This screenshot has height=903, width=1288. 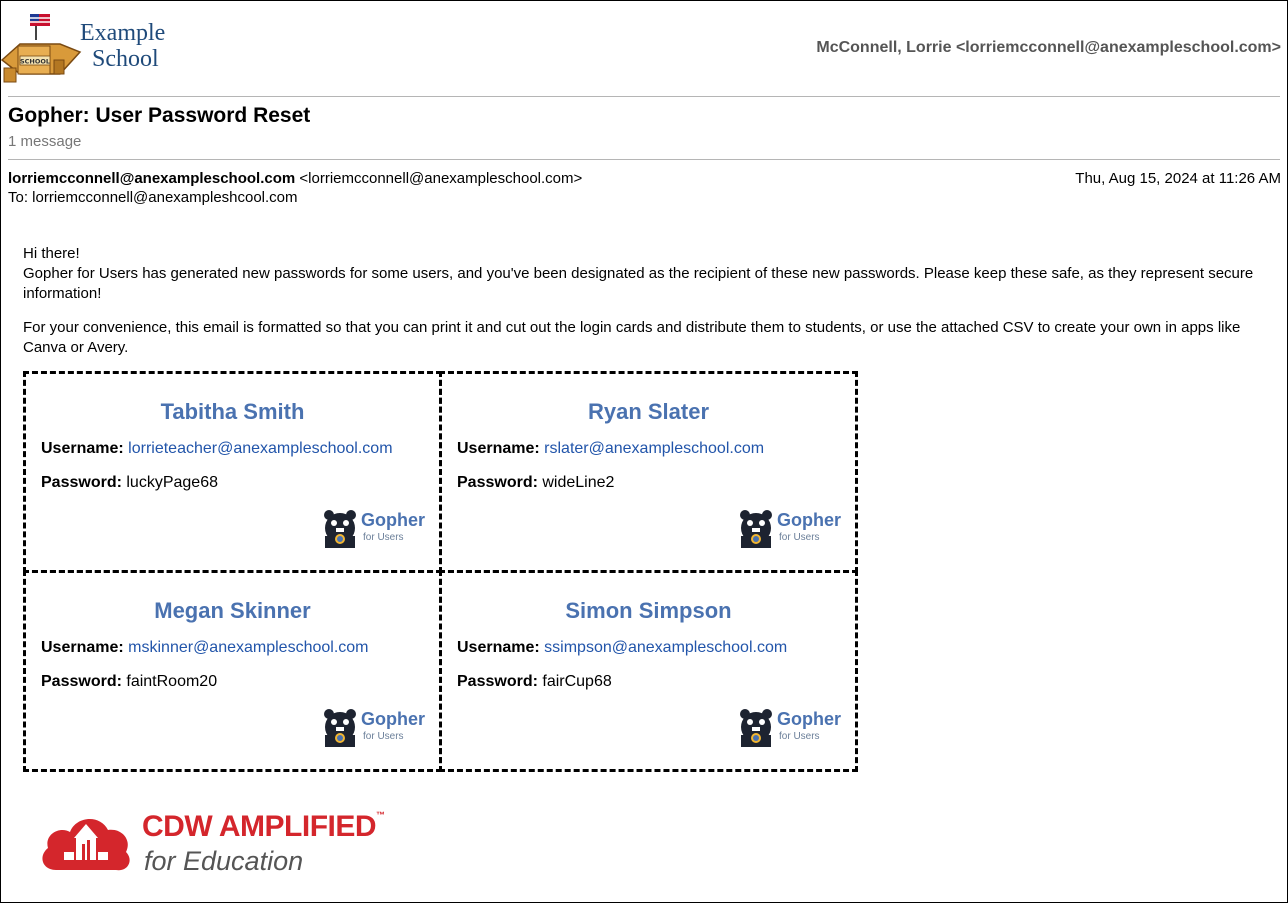 What do you see at coordinates (441, 178) in the screenshot?
I see `sender-address: <lorriemcconnell@anexampleschool.com>` at bounding box center [441, 178].